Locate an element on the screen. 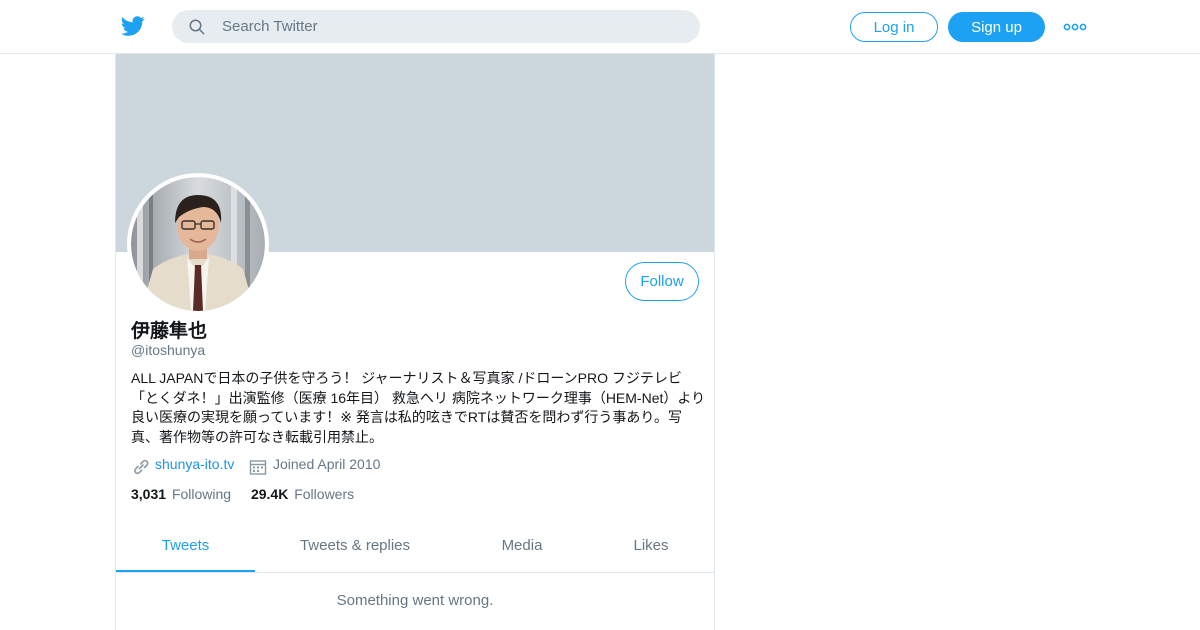 Image resolution: width=1200 pixels, height=630 pixels. following-stat: 3,031 Following is located at coordinates (181, 494).